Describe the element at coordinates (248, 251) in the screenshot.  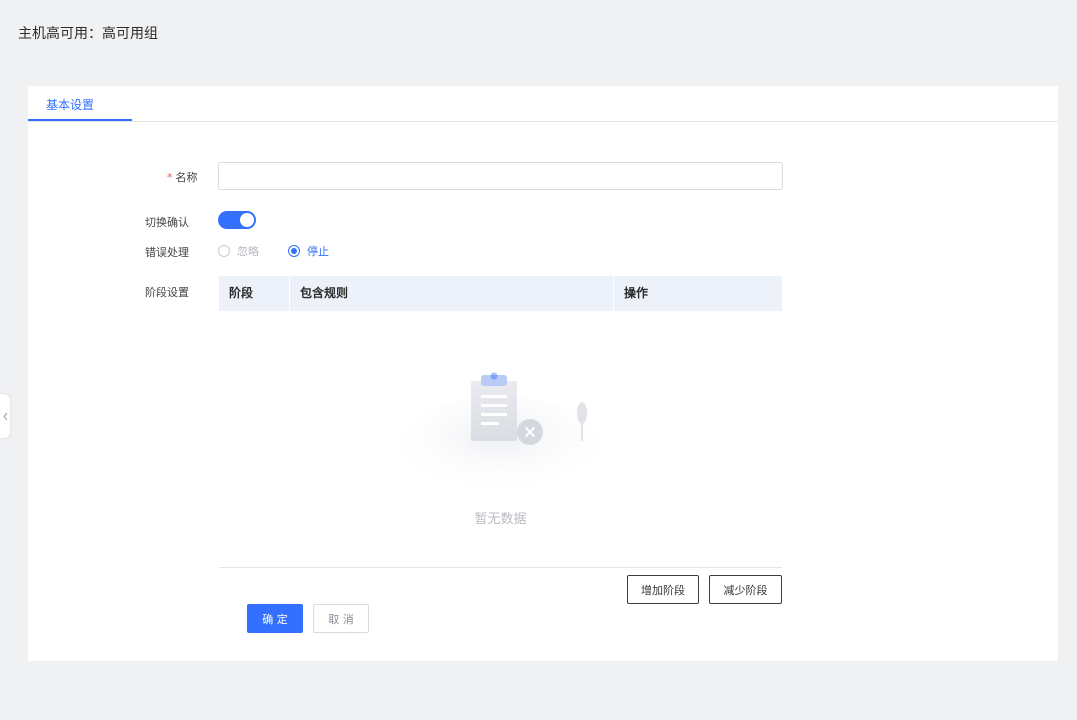
I see `radio-ignore-label: 忽略` at that location.